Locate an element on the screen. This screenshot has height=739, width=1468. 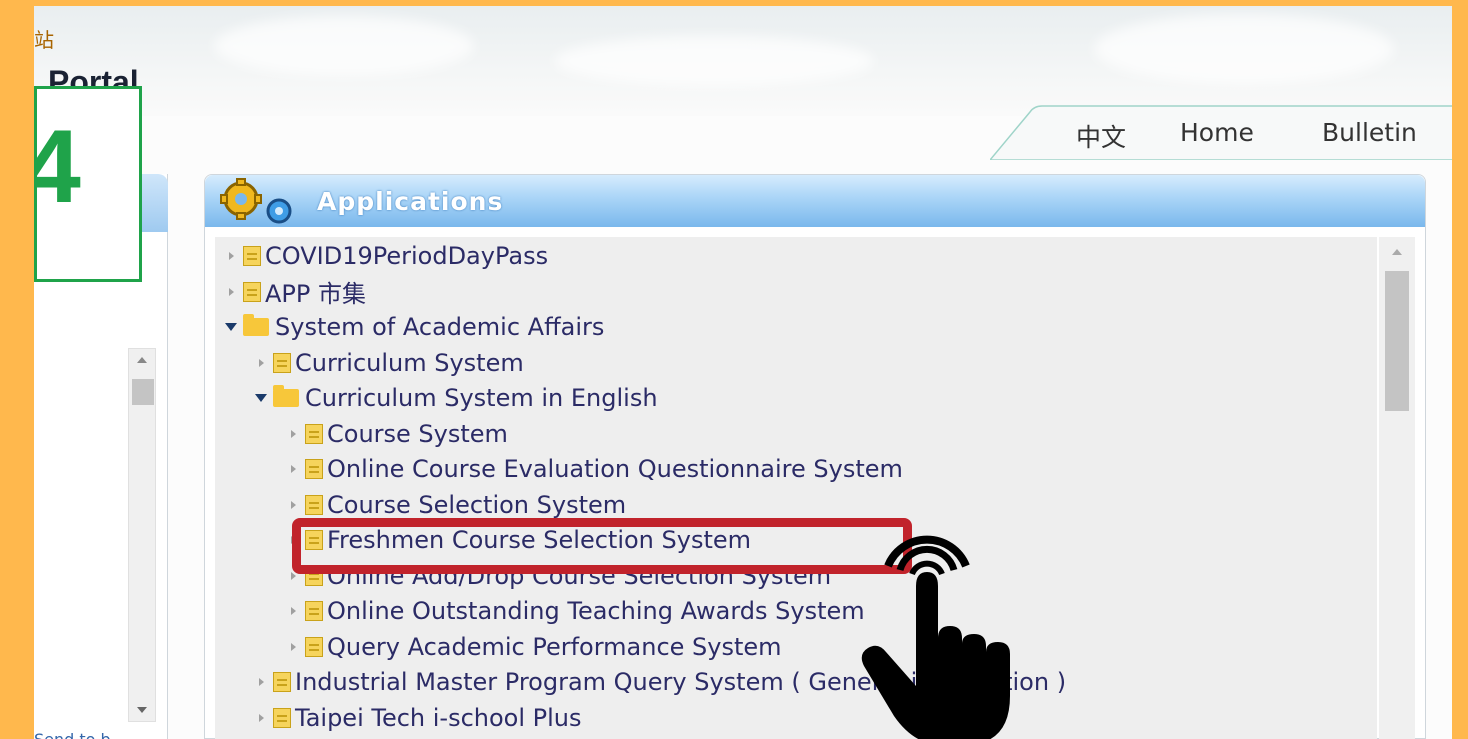
applications-title: Applications is located at coordinates (410, 201).